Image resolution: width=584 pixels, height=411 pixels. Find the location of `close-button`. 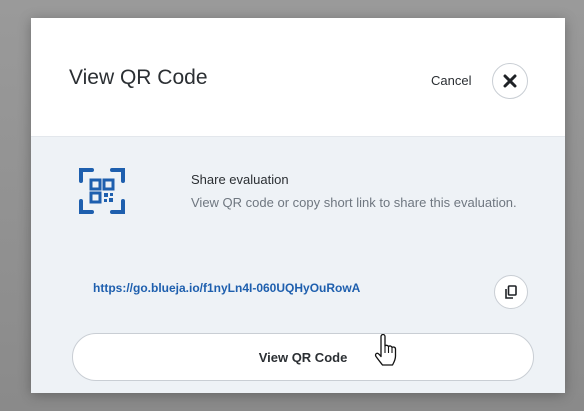

close-button is located at coordinates (510, 81).